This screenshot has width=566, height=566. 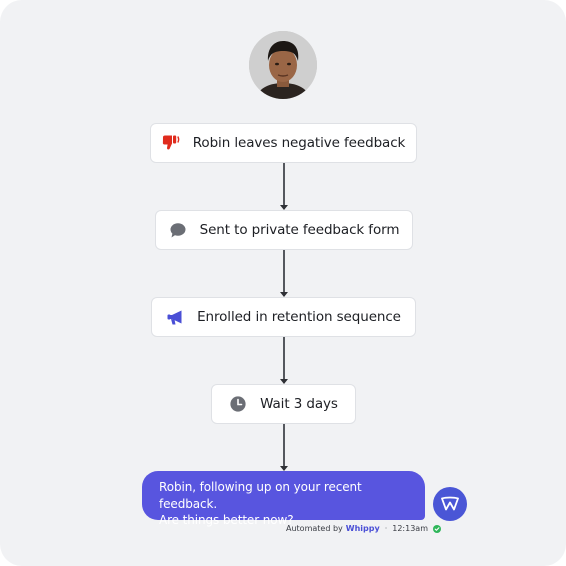 I want to click on flow-step-retention-sequence: Enrolled in retention sequence, so click(x=283, y=317).